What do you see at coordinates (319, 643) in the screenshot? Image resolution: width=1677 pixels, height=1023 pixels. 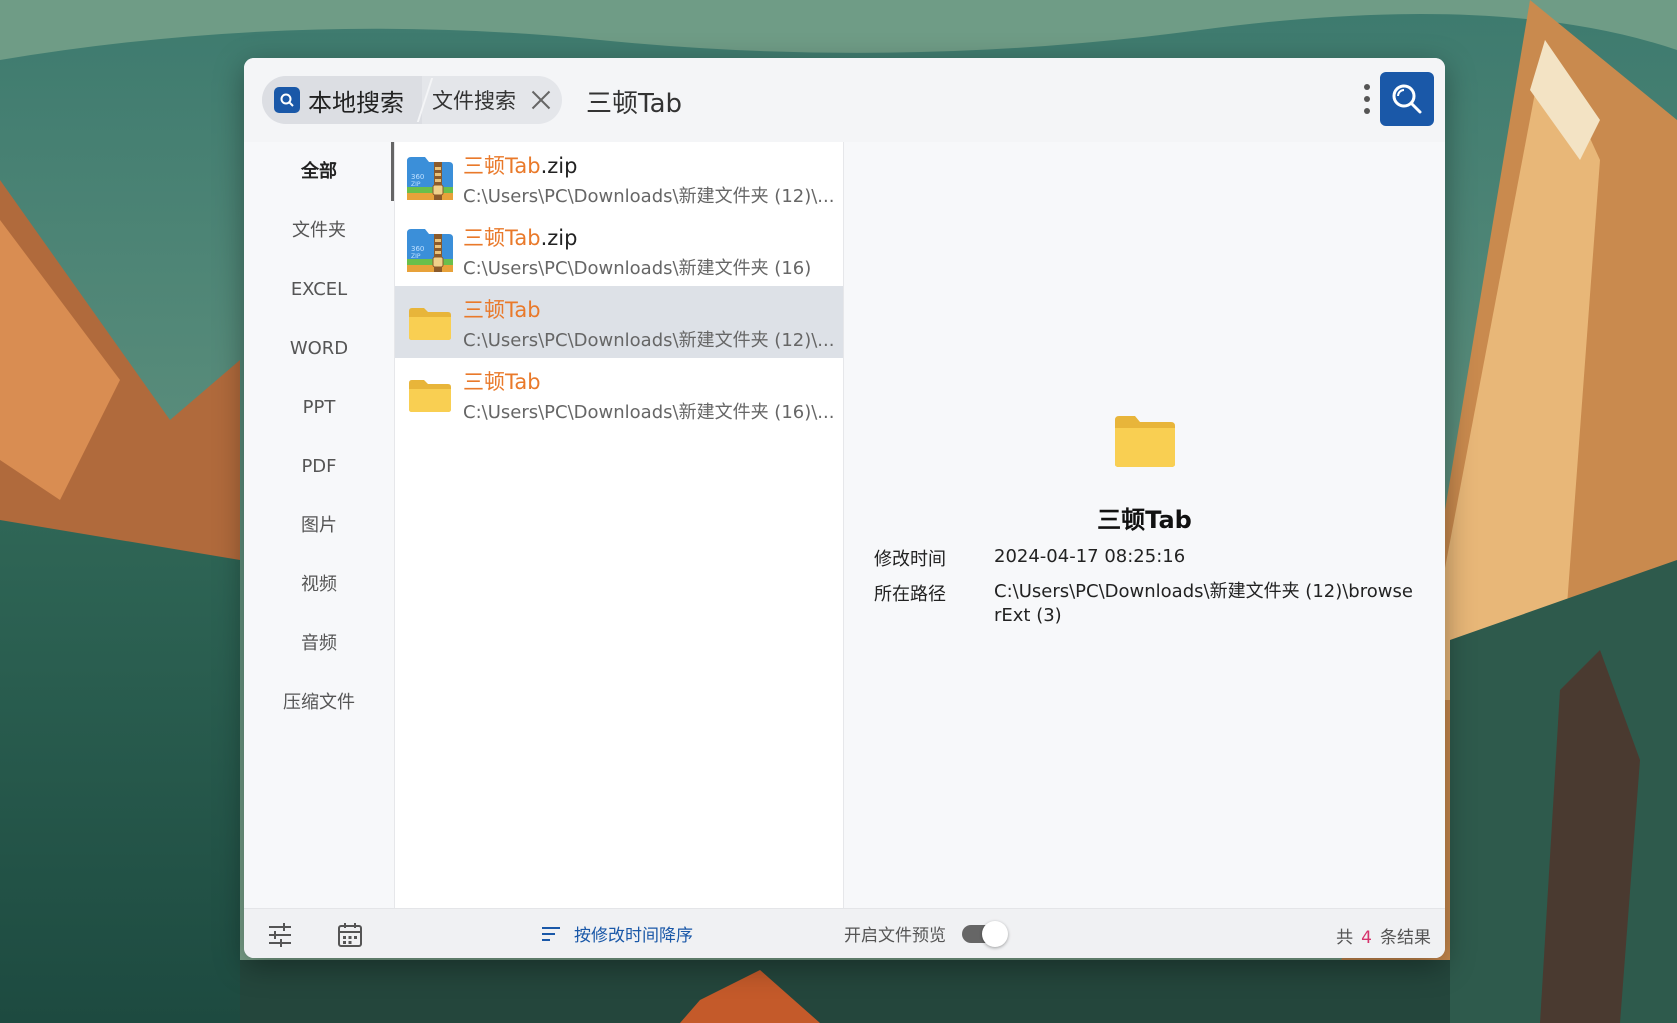 I see `category-audio: 音频` at bounding box center [319, 643].